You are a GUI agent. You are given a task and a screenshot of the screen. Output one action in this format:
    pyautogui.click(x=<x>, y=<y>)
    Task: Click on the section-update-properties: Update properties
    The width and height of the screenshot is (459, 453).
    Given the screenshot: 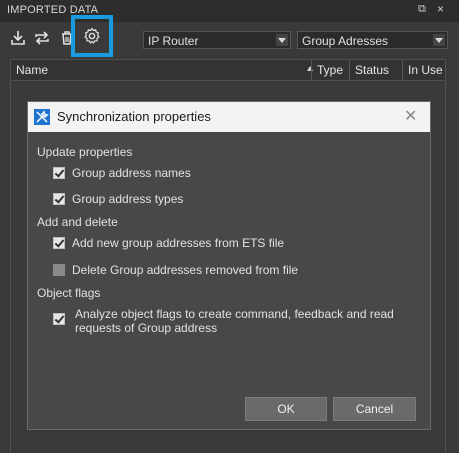 What is the action you would take?
    pyautogui.click(x=85, y=152)
    